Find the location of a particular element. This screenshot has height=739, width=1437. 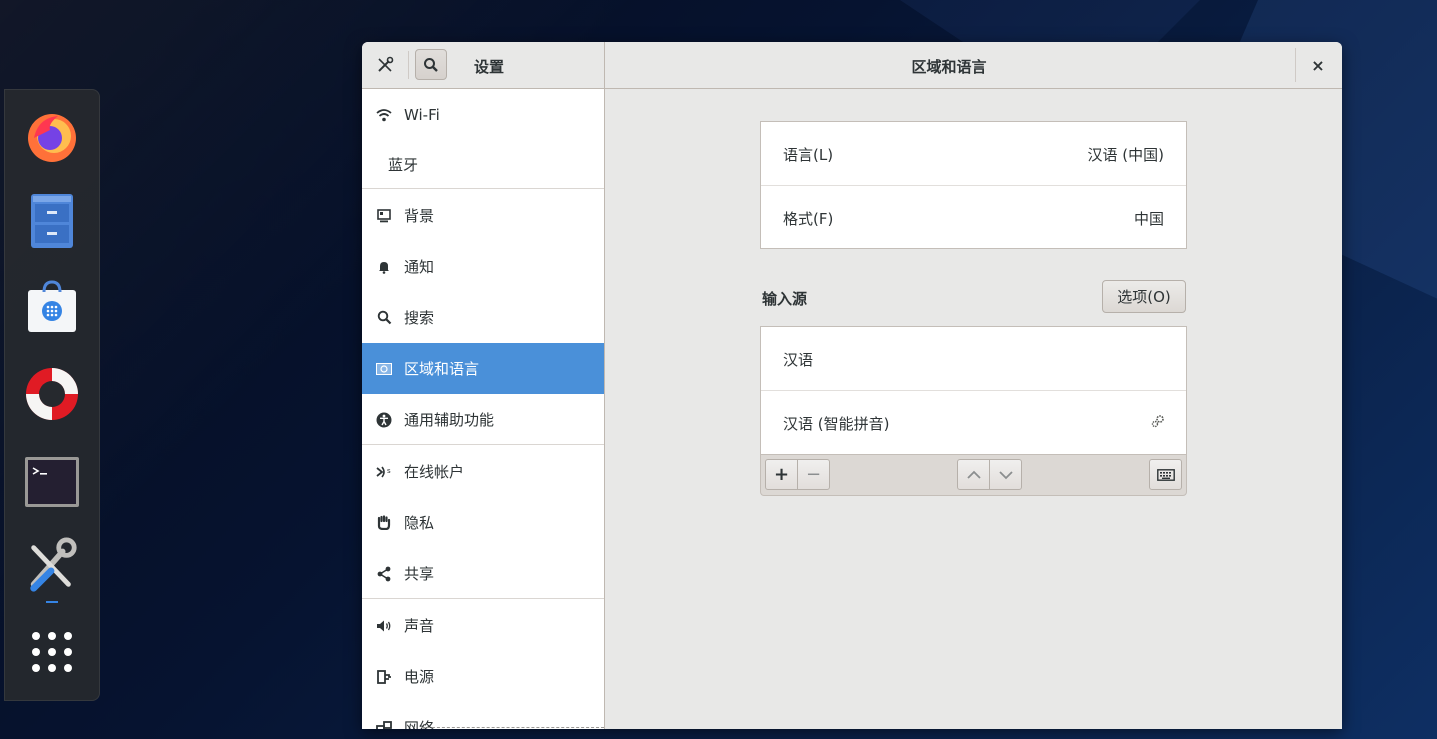

chevron-down-icon is located at coordinates (1005, 474).